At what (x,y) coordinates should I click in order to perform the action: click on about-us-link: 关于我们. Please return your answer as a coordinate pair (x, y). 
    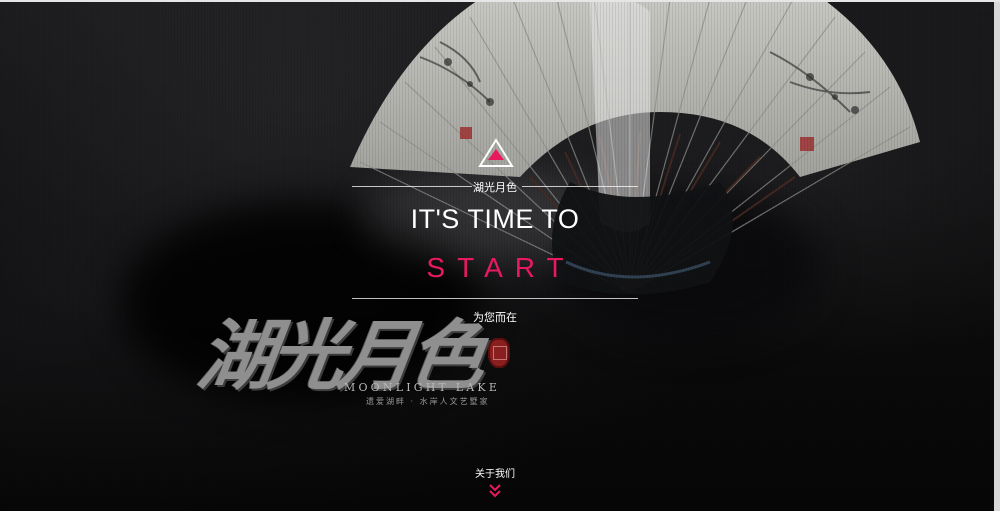
    Looking at the image, I should click on (495, 472).